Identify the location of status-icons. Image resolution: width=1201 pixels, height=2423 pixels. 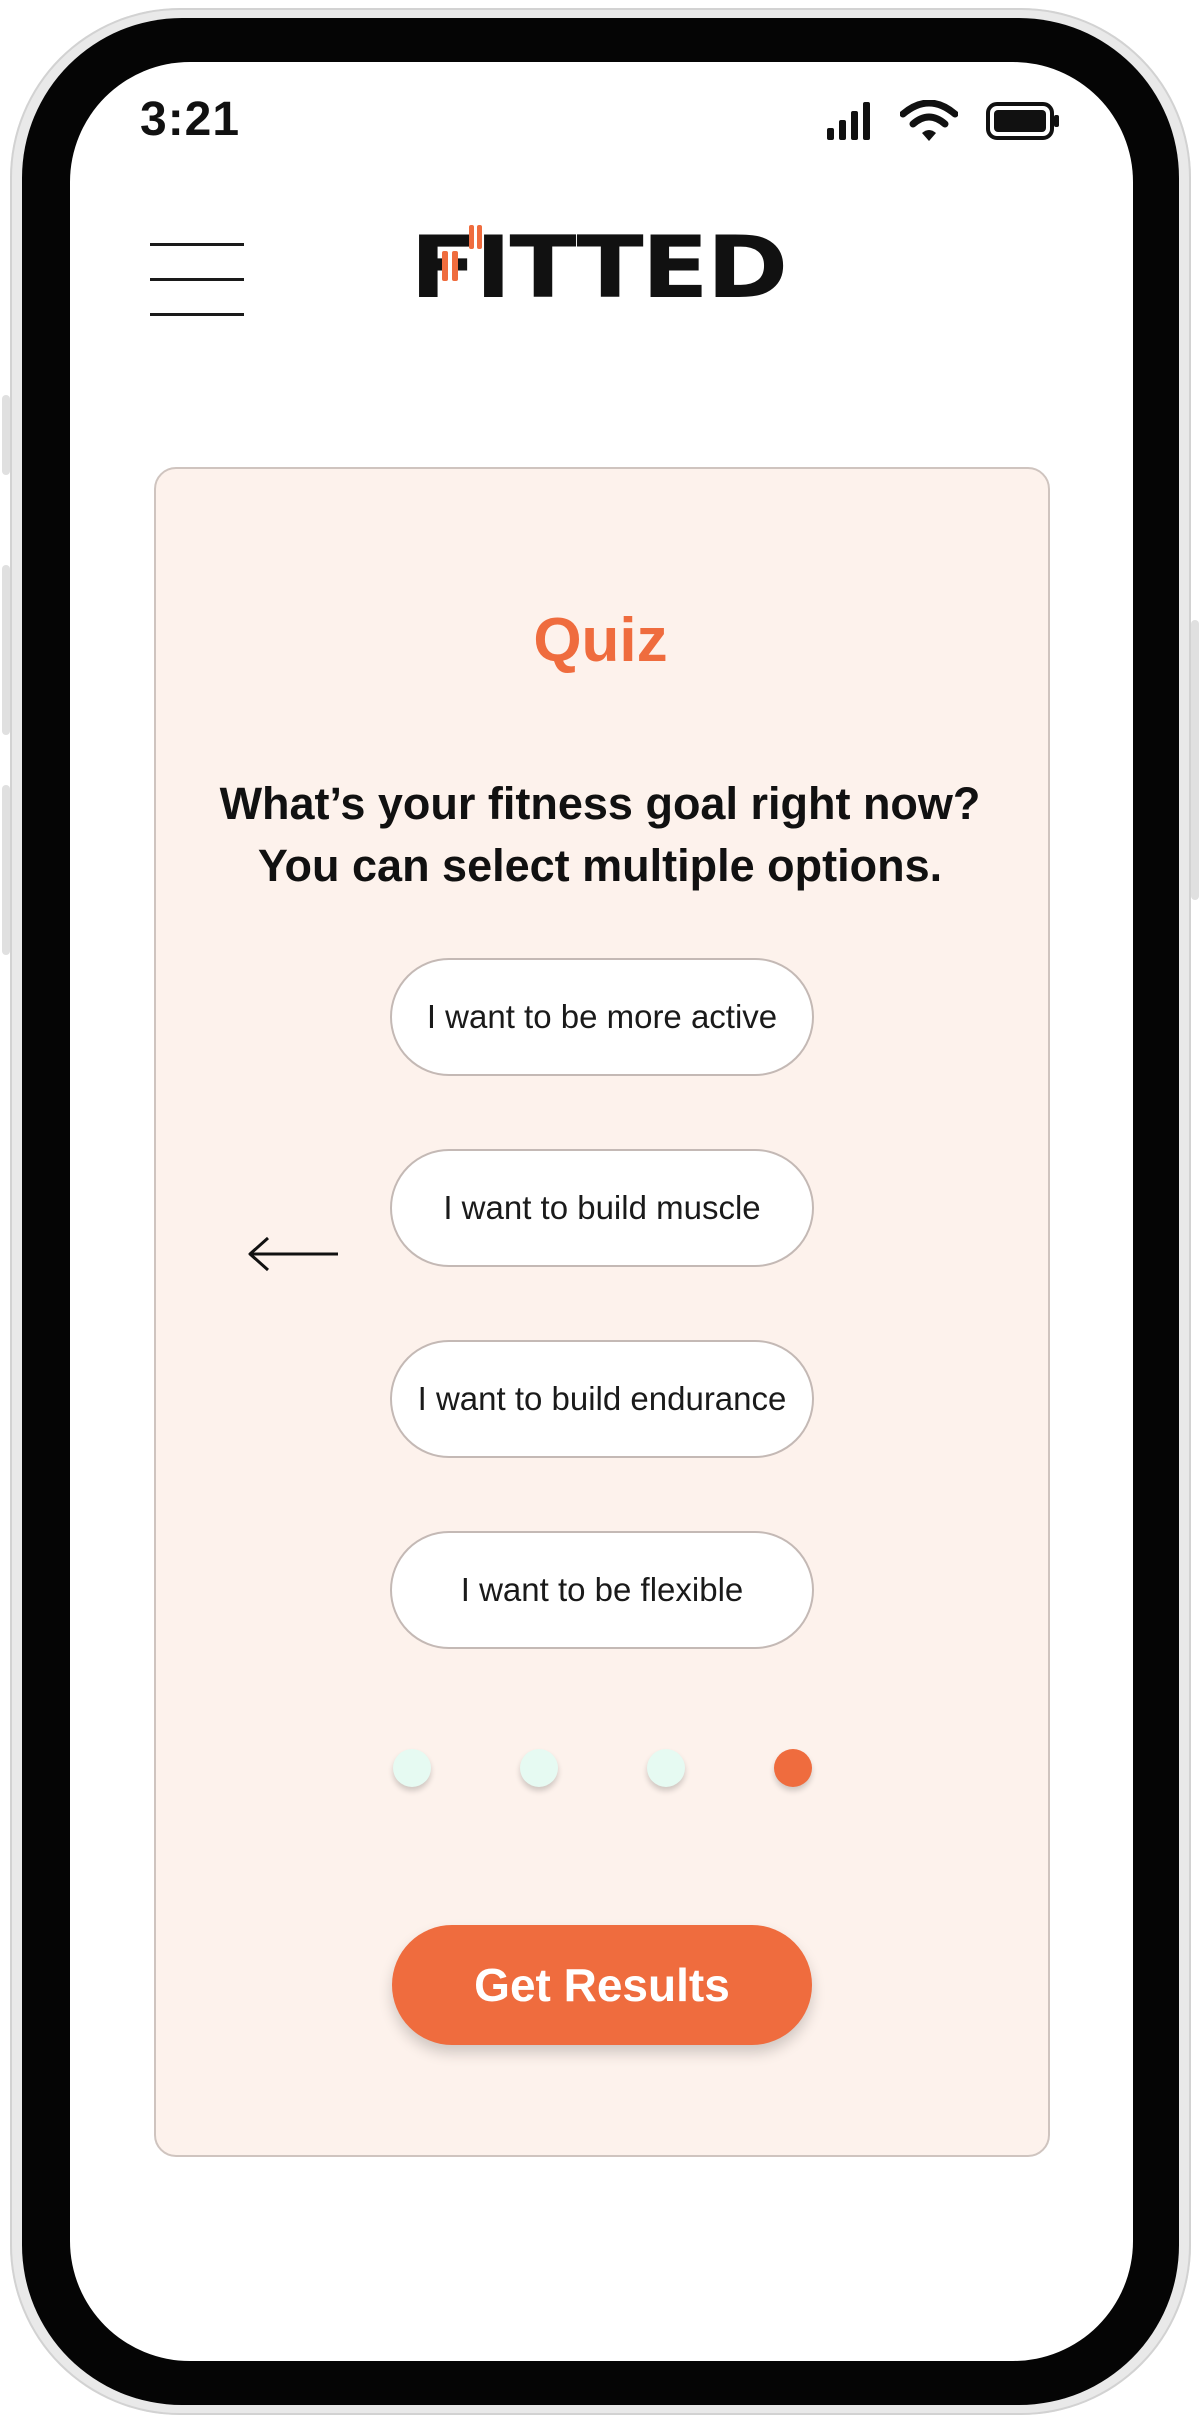
(943, 121).